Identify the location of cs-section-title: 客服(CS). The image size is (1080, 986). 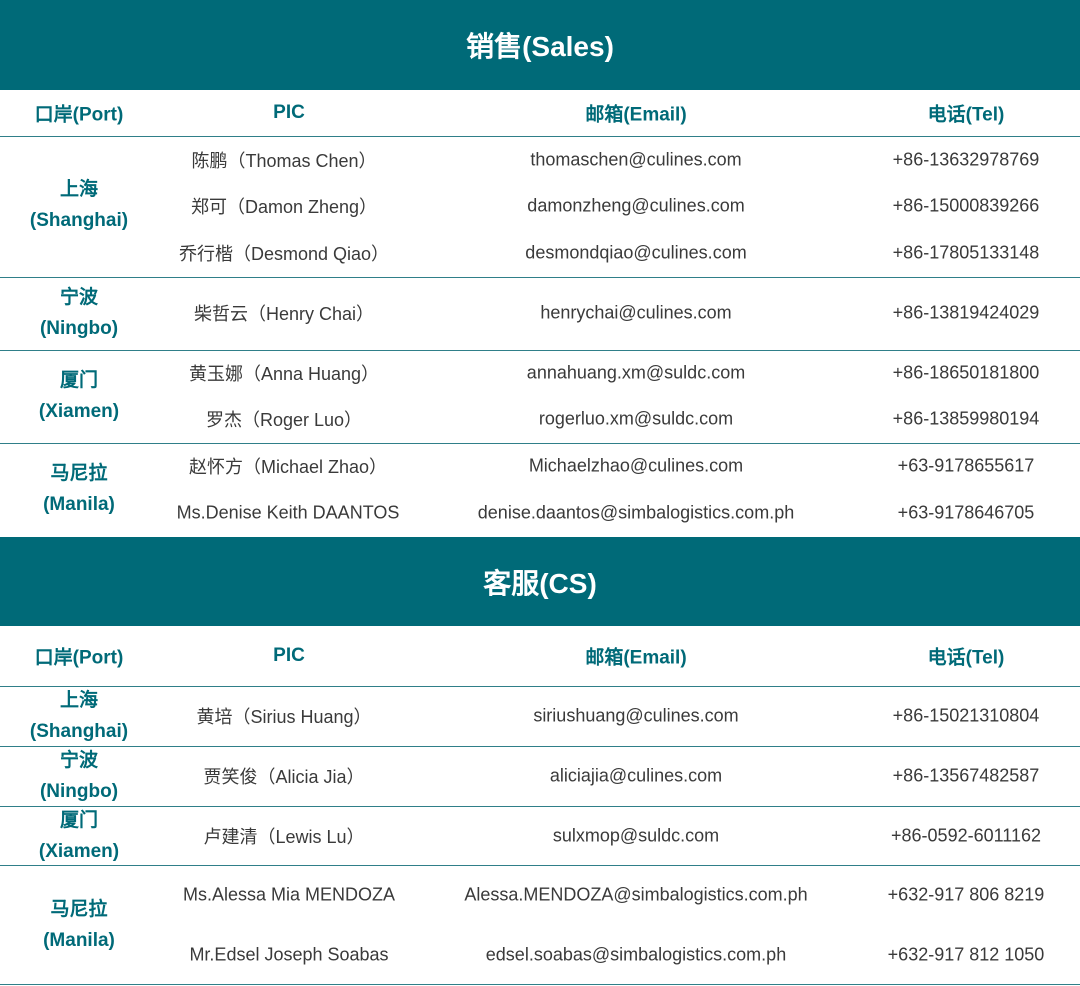
(540, 581).